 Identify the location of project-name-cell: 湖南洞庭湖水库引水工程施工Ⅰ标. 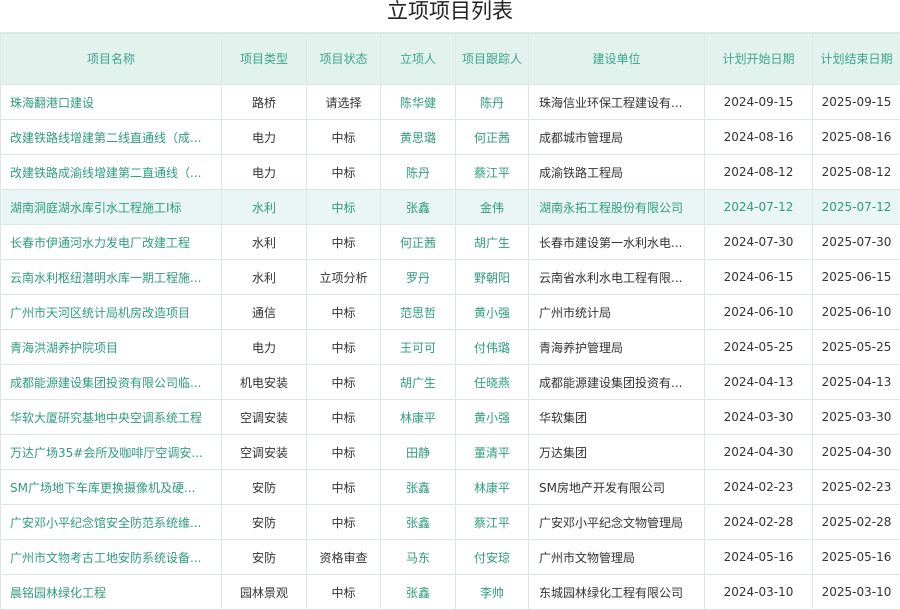
(111, 207).